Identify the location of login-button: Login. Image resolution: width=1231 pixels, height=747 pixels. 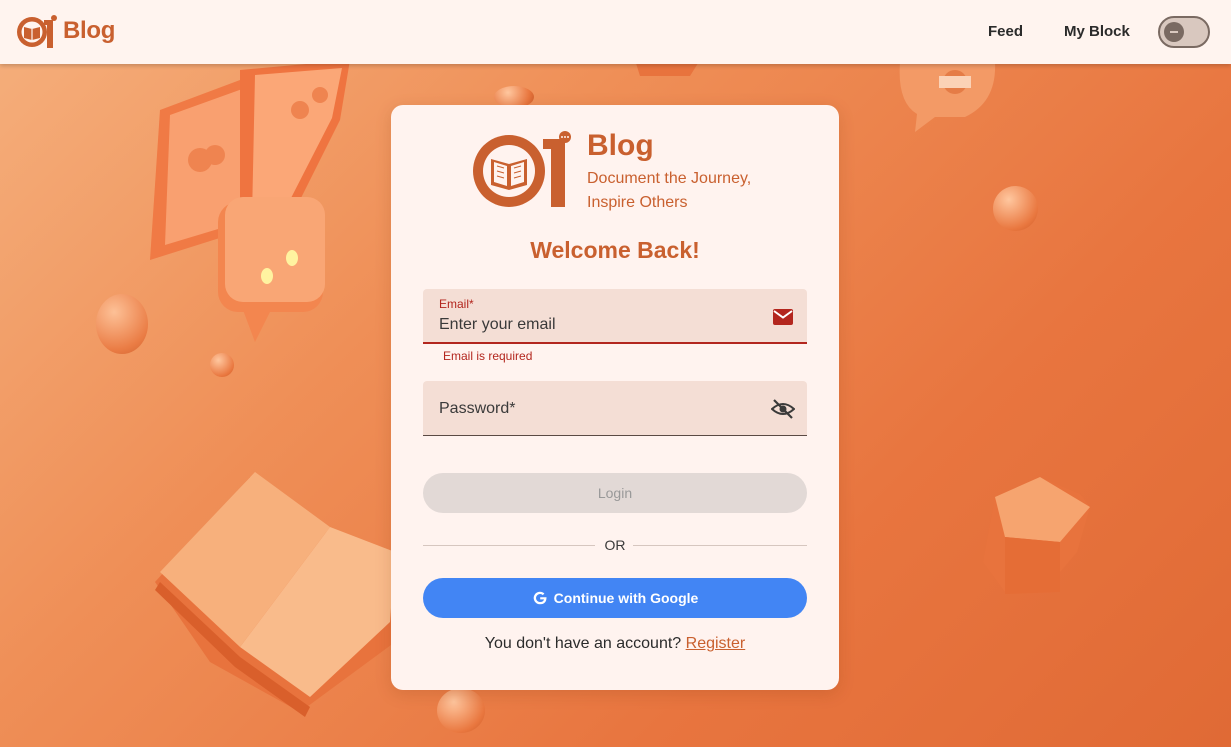
(615, 493).